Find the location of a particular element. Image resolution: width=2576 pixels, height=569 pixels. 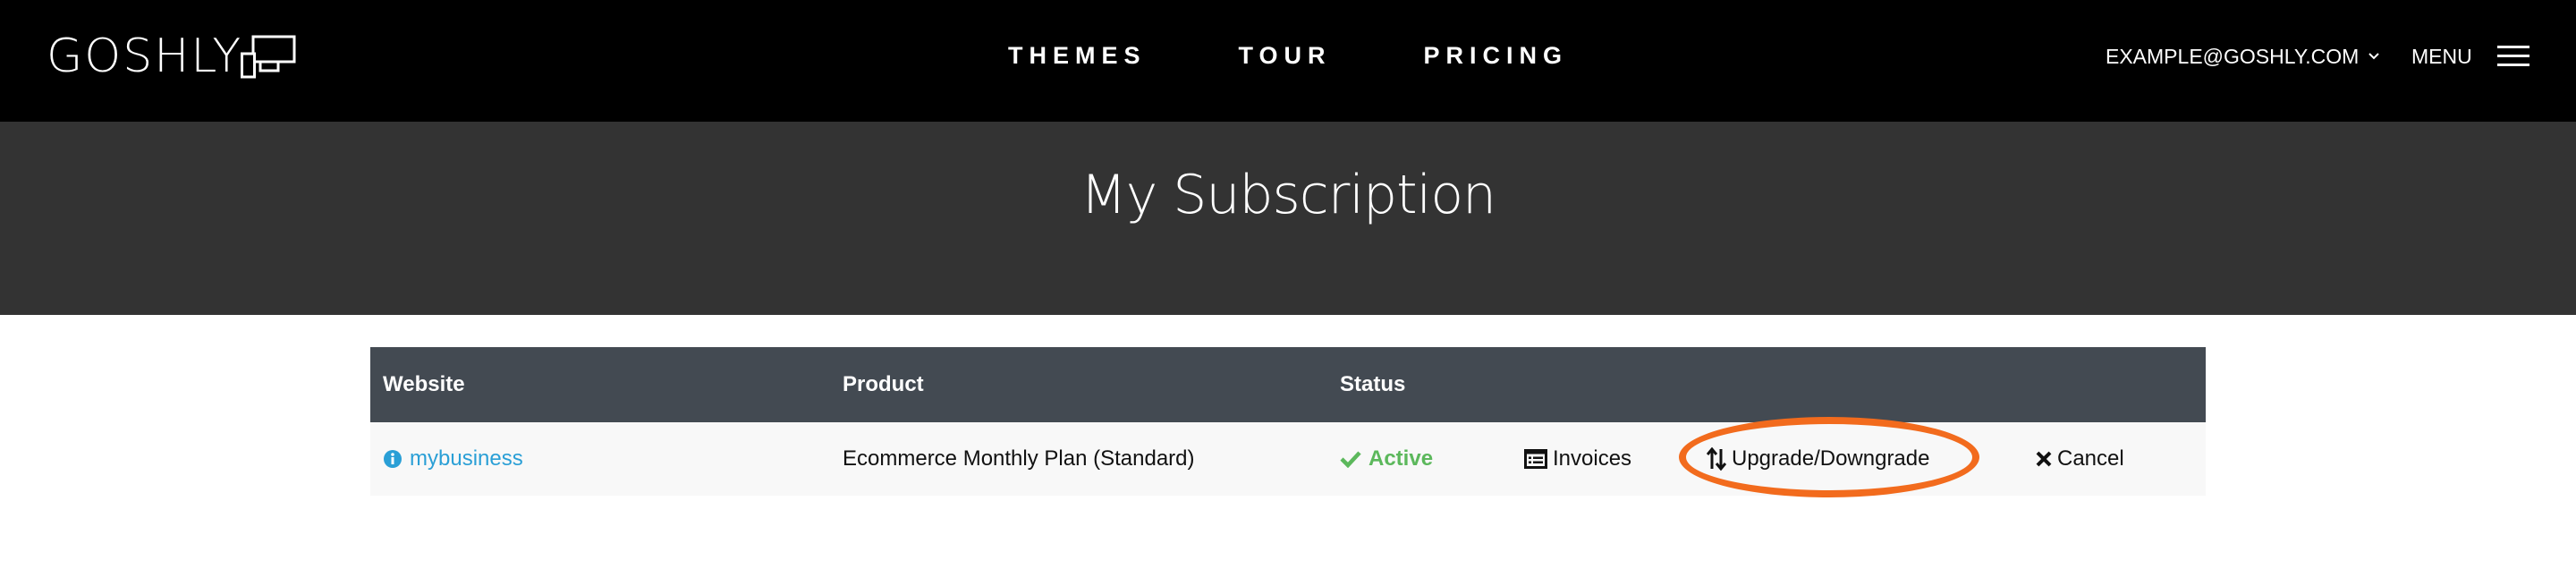

list-alt-icon is located at coordinates (1535, 459).